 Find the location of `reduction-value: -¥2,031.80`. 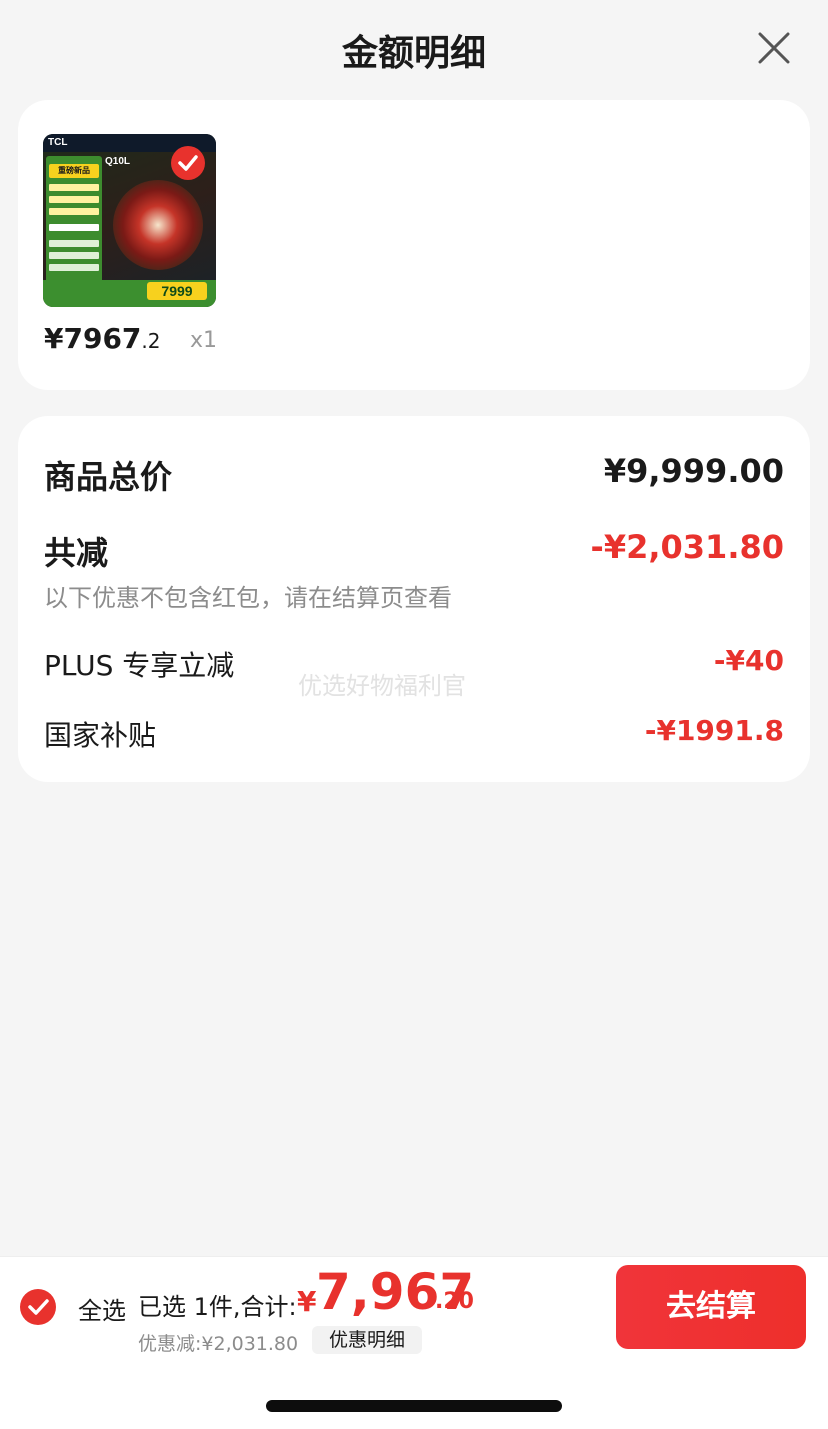

reduction-value: -¥2,031.80 is located at coordinates (687, 547).